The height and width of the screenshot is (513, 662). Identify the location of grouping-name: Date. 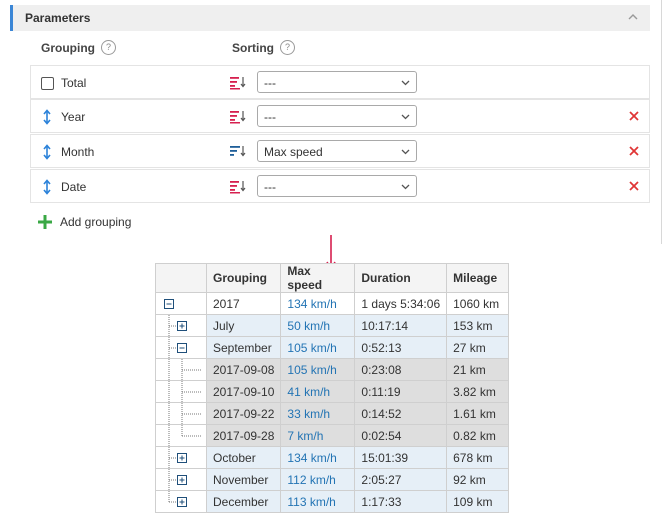
(74, 187).